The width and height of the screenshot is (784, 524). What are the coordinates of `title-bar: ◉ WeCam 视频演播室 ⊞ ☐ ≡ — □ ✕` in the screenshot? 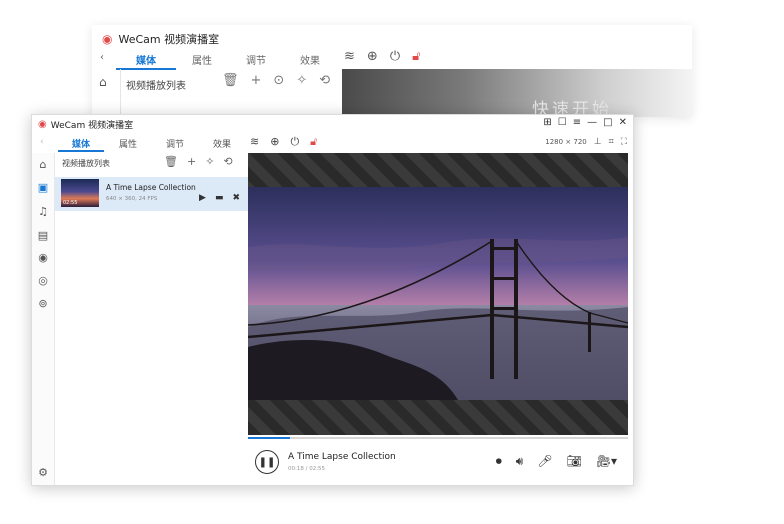 It's located at (332, 124).